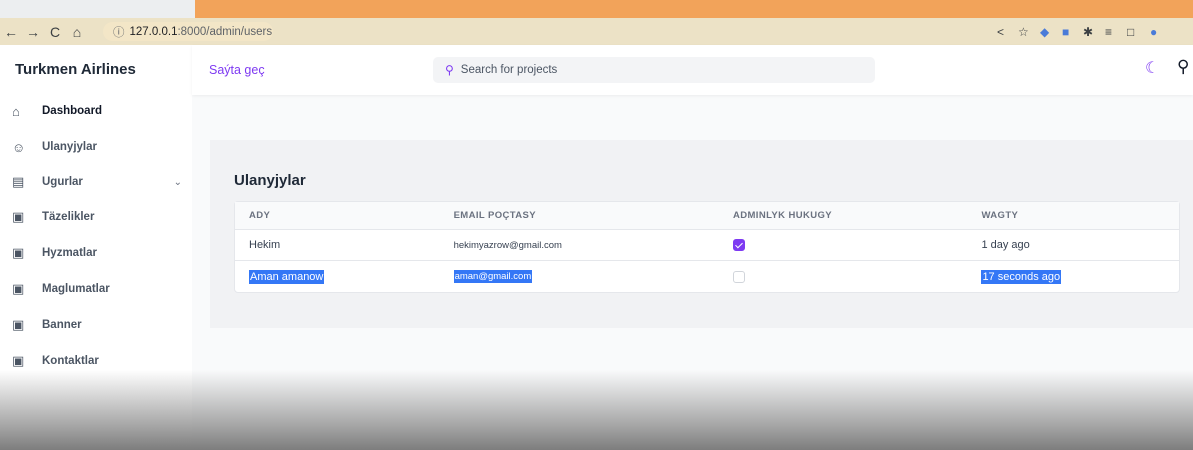  What do you see at coordinates (225, 31) in the screenshot?
I see `url-path: :8000/admin/users` at bounding box center [225, 31].